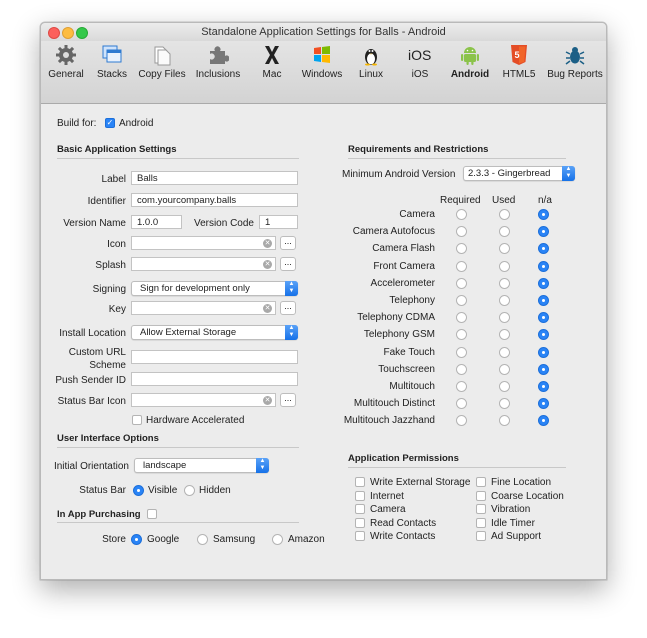 Image resolution: width=647 pixels, height=638 pixels. What do you see at coordinates (112, 61) in the screenshot?
I see `tab-stacks: Stacks` at bounding box center [112, 61].